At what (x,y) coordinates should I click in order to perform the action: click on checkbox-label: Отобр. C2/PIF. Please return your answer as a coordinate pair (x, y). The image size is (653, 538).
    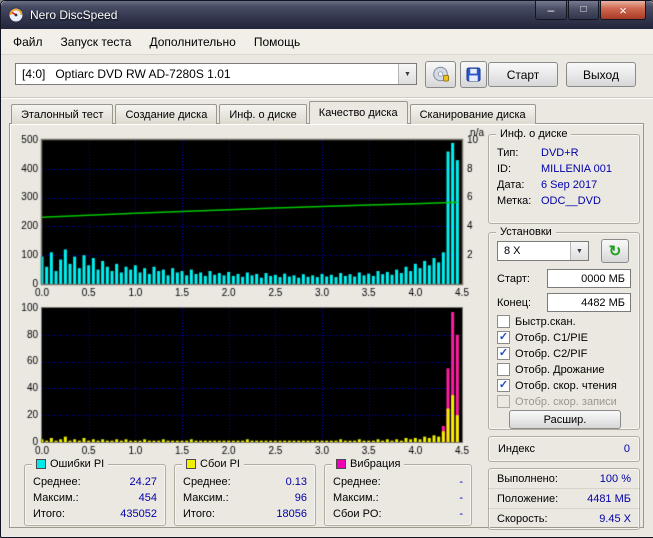
    Looking at the image, I should click on (551, 353).